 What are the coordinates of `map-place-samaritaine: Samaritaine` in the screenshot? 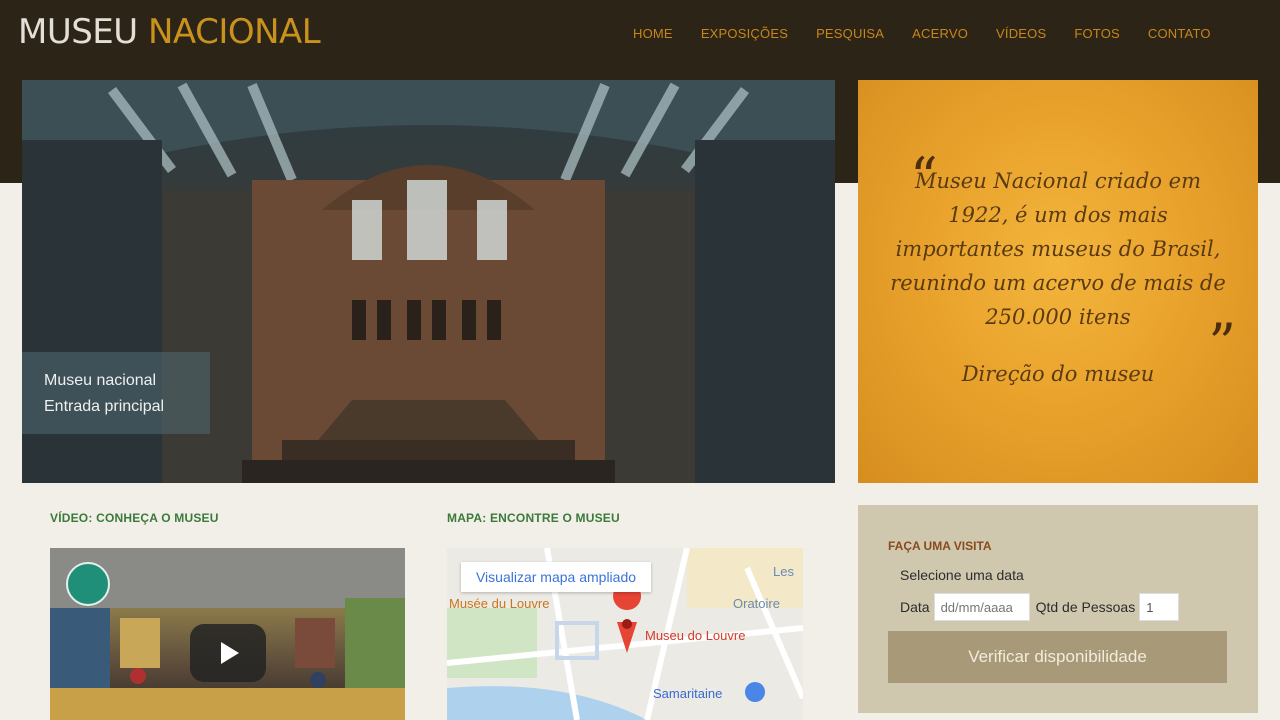 It's located at (688, 693).